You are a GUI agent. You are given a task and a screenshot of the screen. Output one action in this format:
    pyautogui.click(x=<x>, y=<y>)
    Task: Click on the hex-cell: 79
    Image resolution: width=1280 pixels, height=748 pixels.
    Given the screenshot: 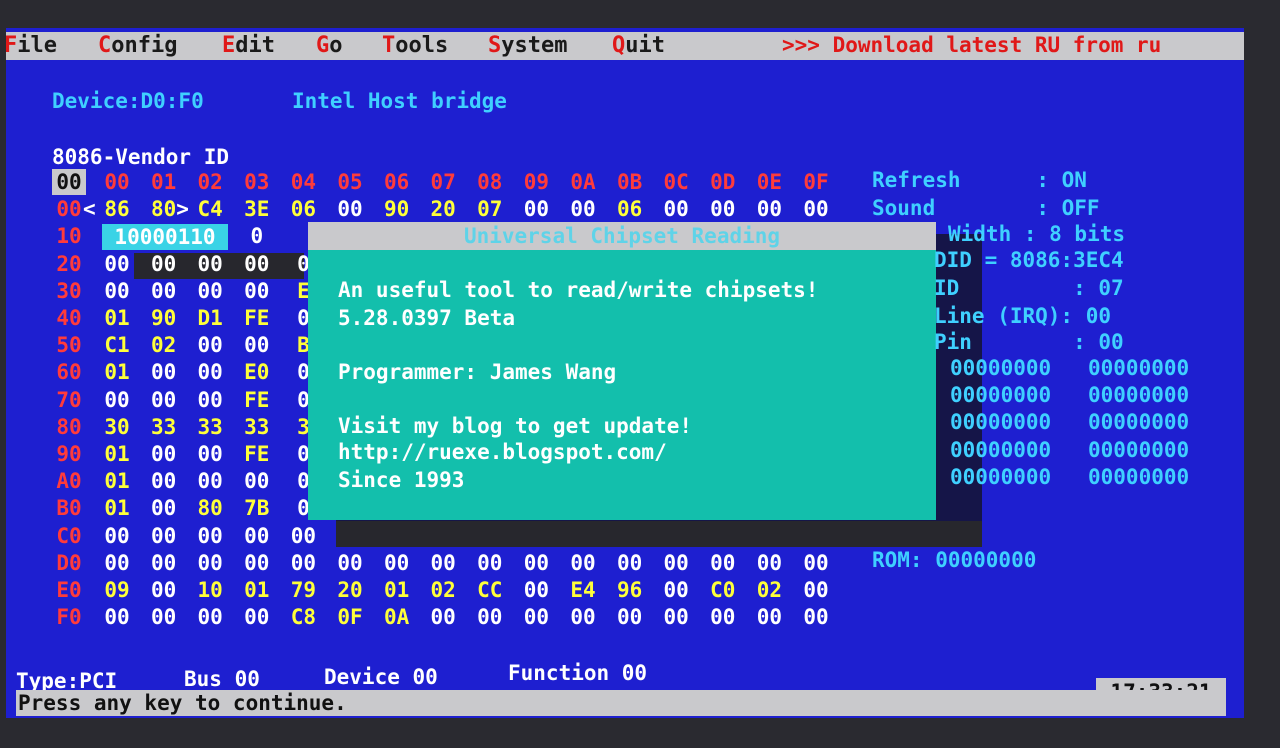 What is the action you would take?
    pyautogui.click(x=303, y=590)
    